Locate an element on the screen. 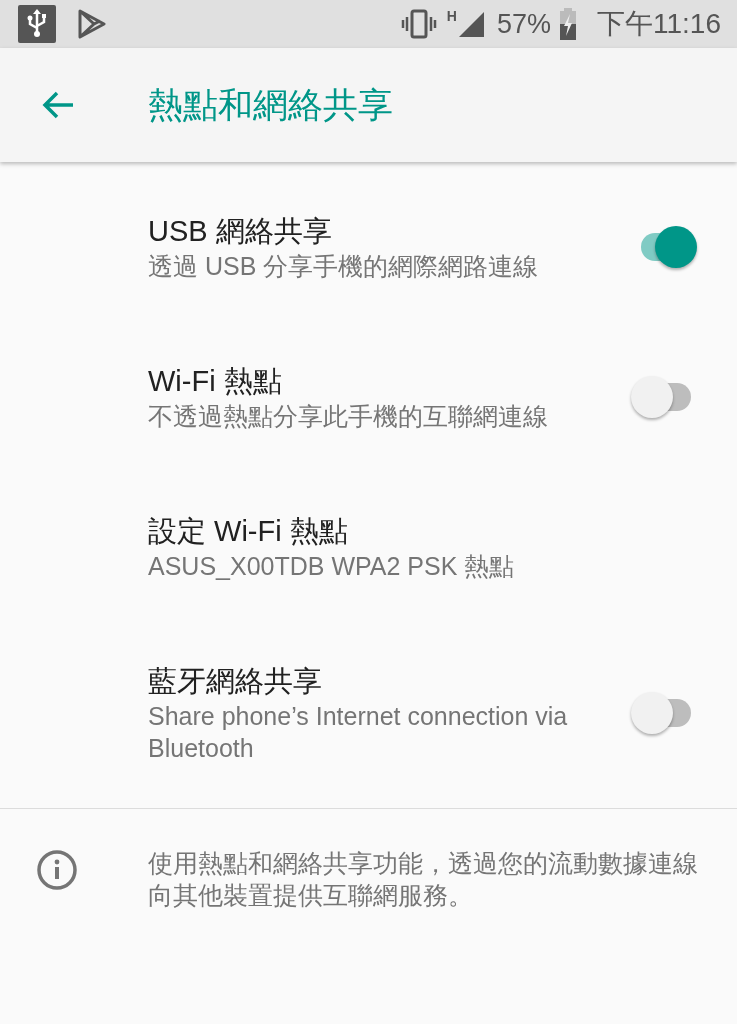  settings-item: Wi-Fi 熱點 不透過熱點分享此手機的互聯網連線 is located at coordinates (368, 397).